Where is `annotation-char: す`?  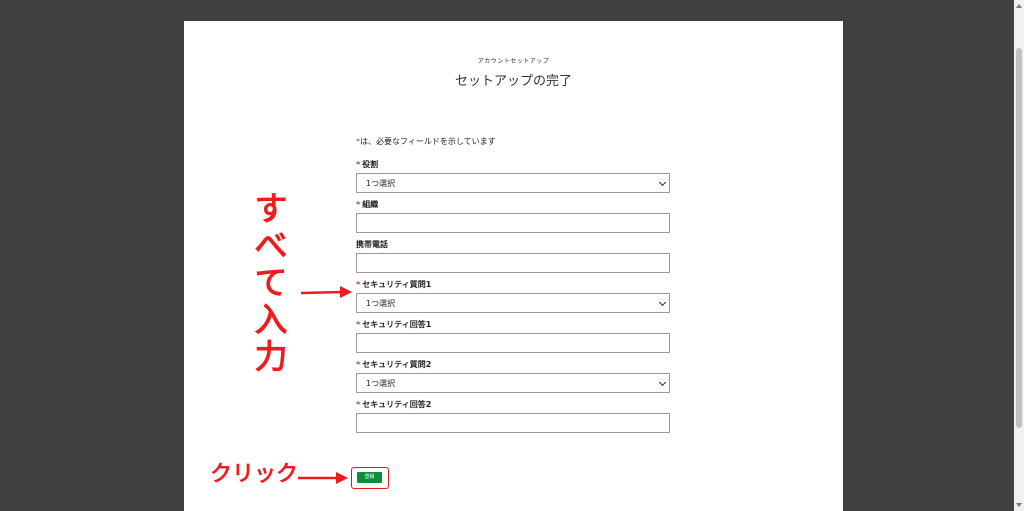 annotation-char: す is located at coordinates (271, 208).